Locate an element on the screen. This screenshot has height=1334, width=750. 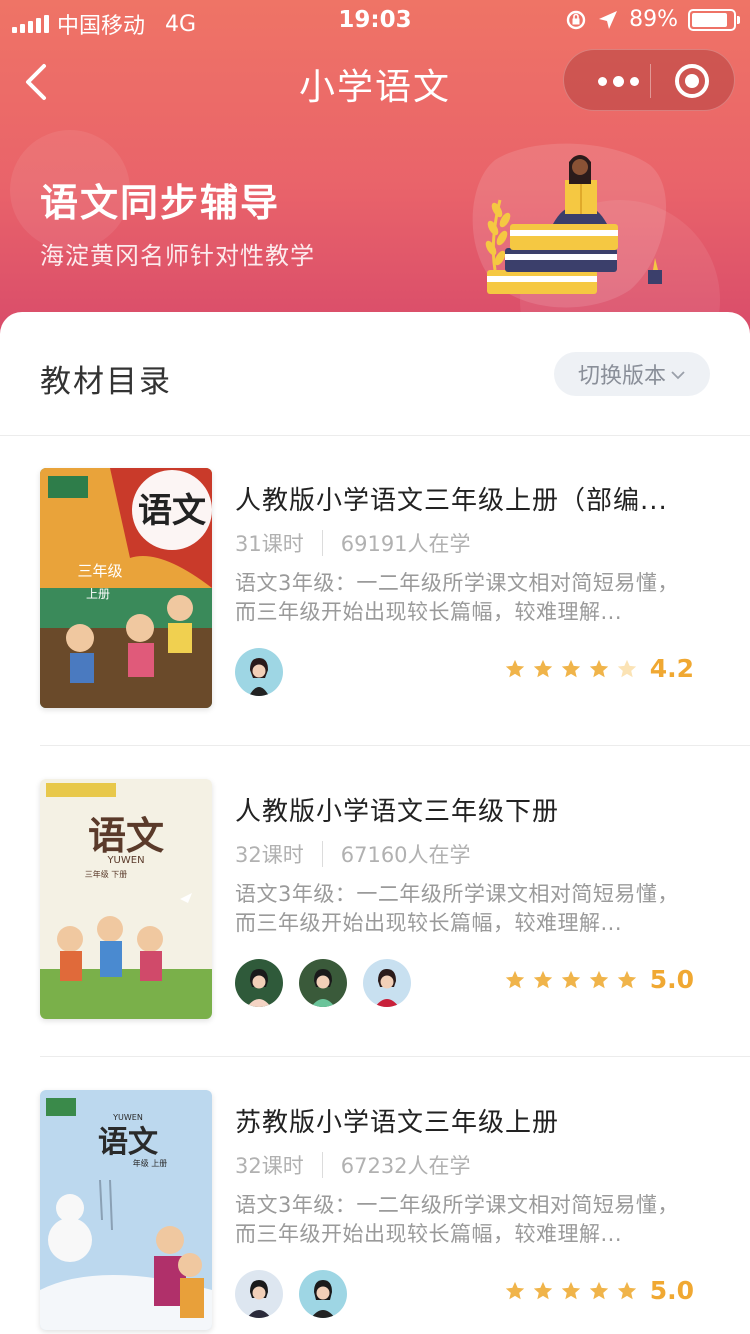
capsule-divider is located at coordinates (650, 81).